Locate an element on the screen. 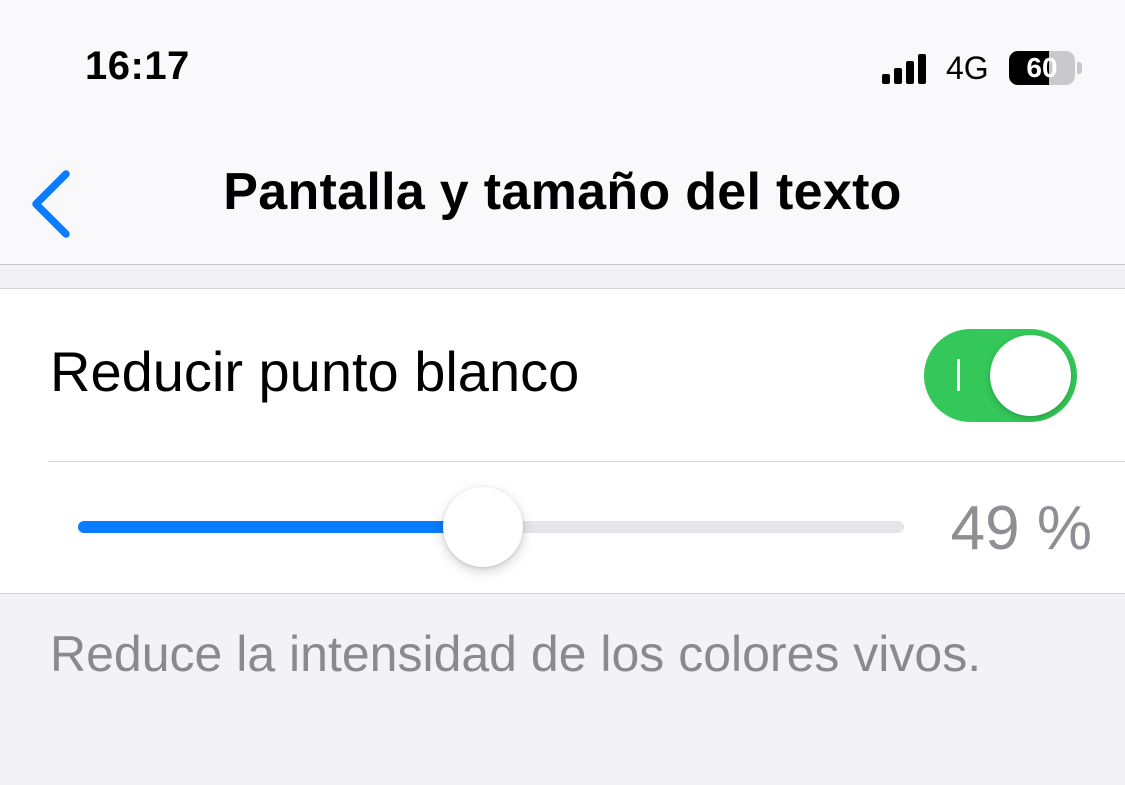 The height and width of the screenshot is (785, 1125). reduce-white-point-toggle is located at coordinates (1000, 375).